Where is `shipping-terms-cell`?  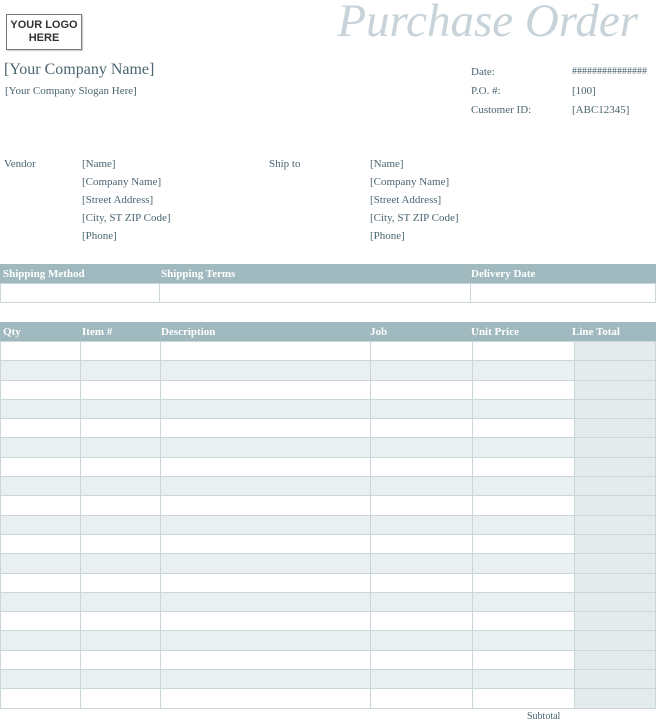
shipping-terms-cell is located at coordinates (315, 293).